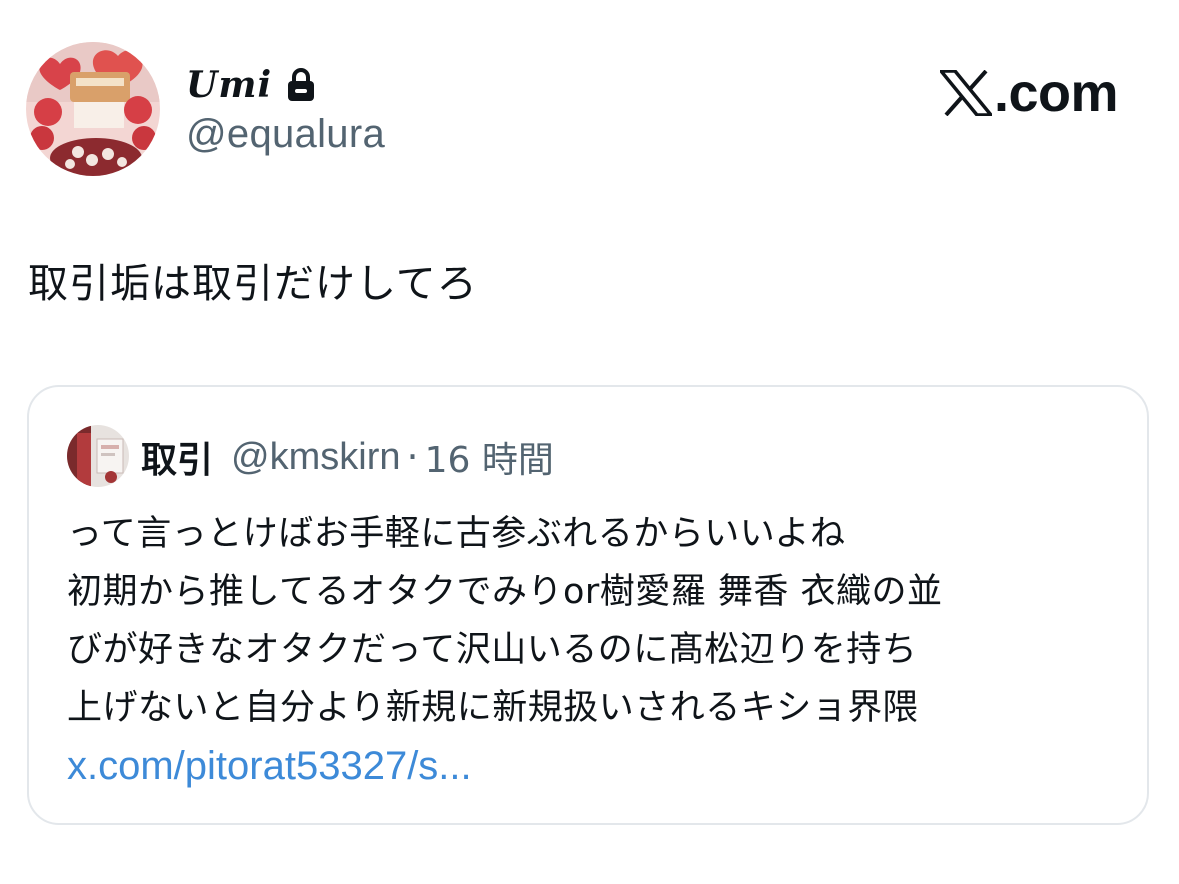 The height and width of the screenshot is (884, 1179). I want to click on tweet-text: 取引垢は取引だけしてろ, so click(253, 284).